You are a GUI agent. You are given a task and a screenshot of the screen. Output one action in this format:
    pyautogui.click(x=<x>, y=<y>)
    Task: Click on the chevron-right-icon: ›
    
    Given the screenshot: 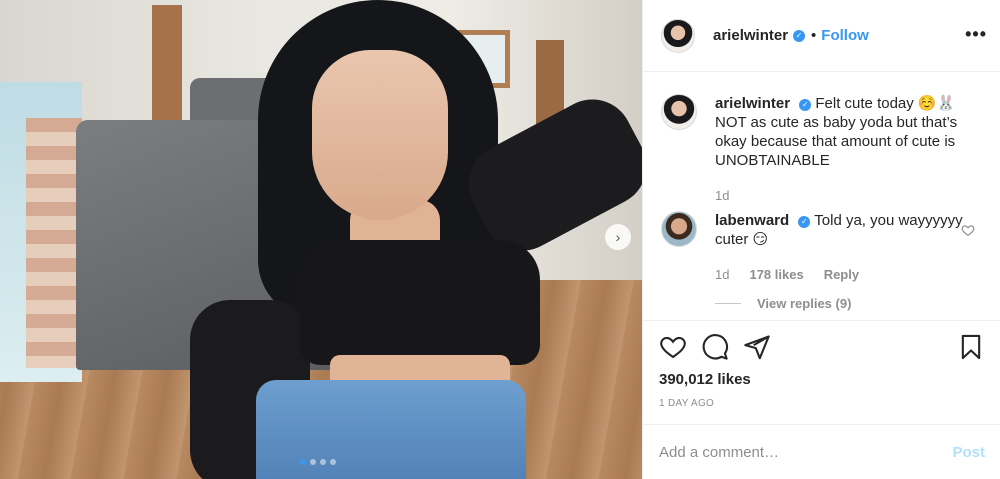 What is the action you would take?
    pyautogui.click(x=618, y=237)
    